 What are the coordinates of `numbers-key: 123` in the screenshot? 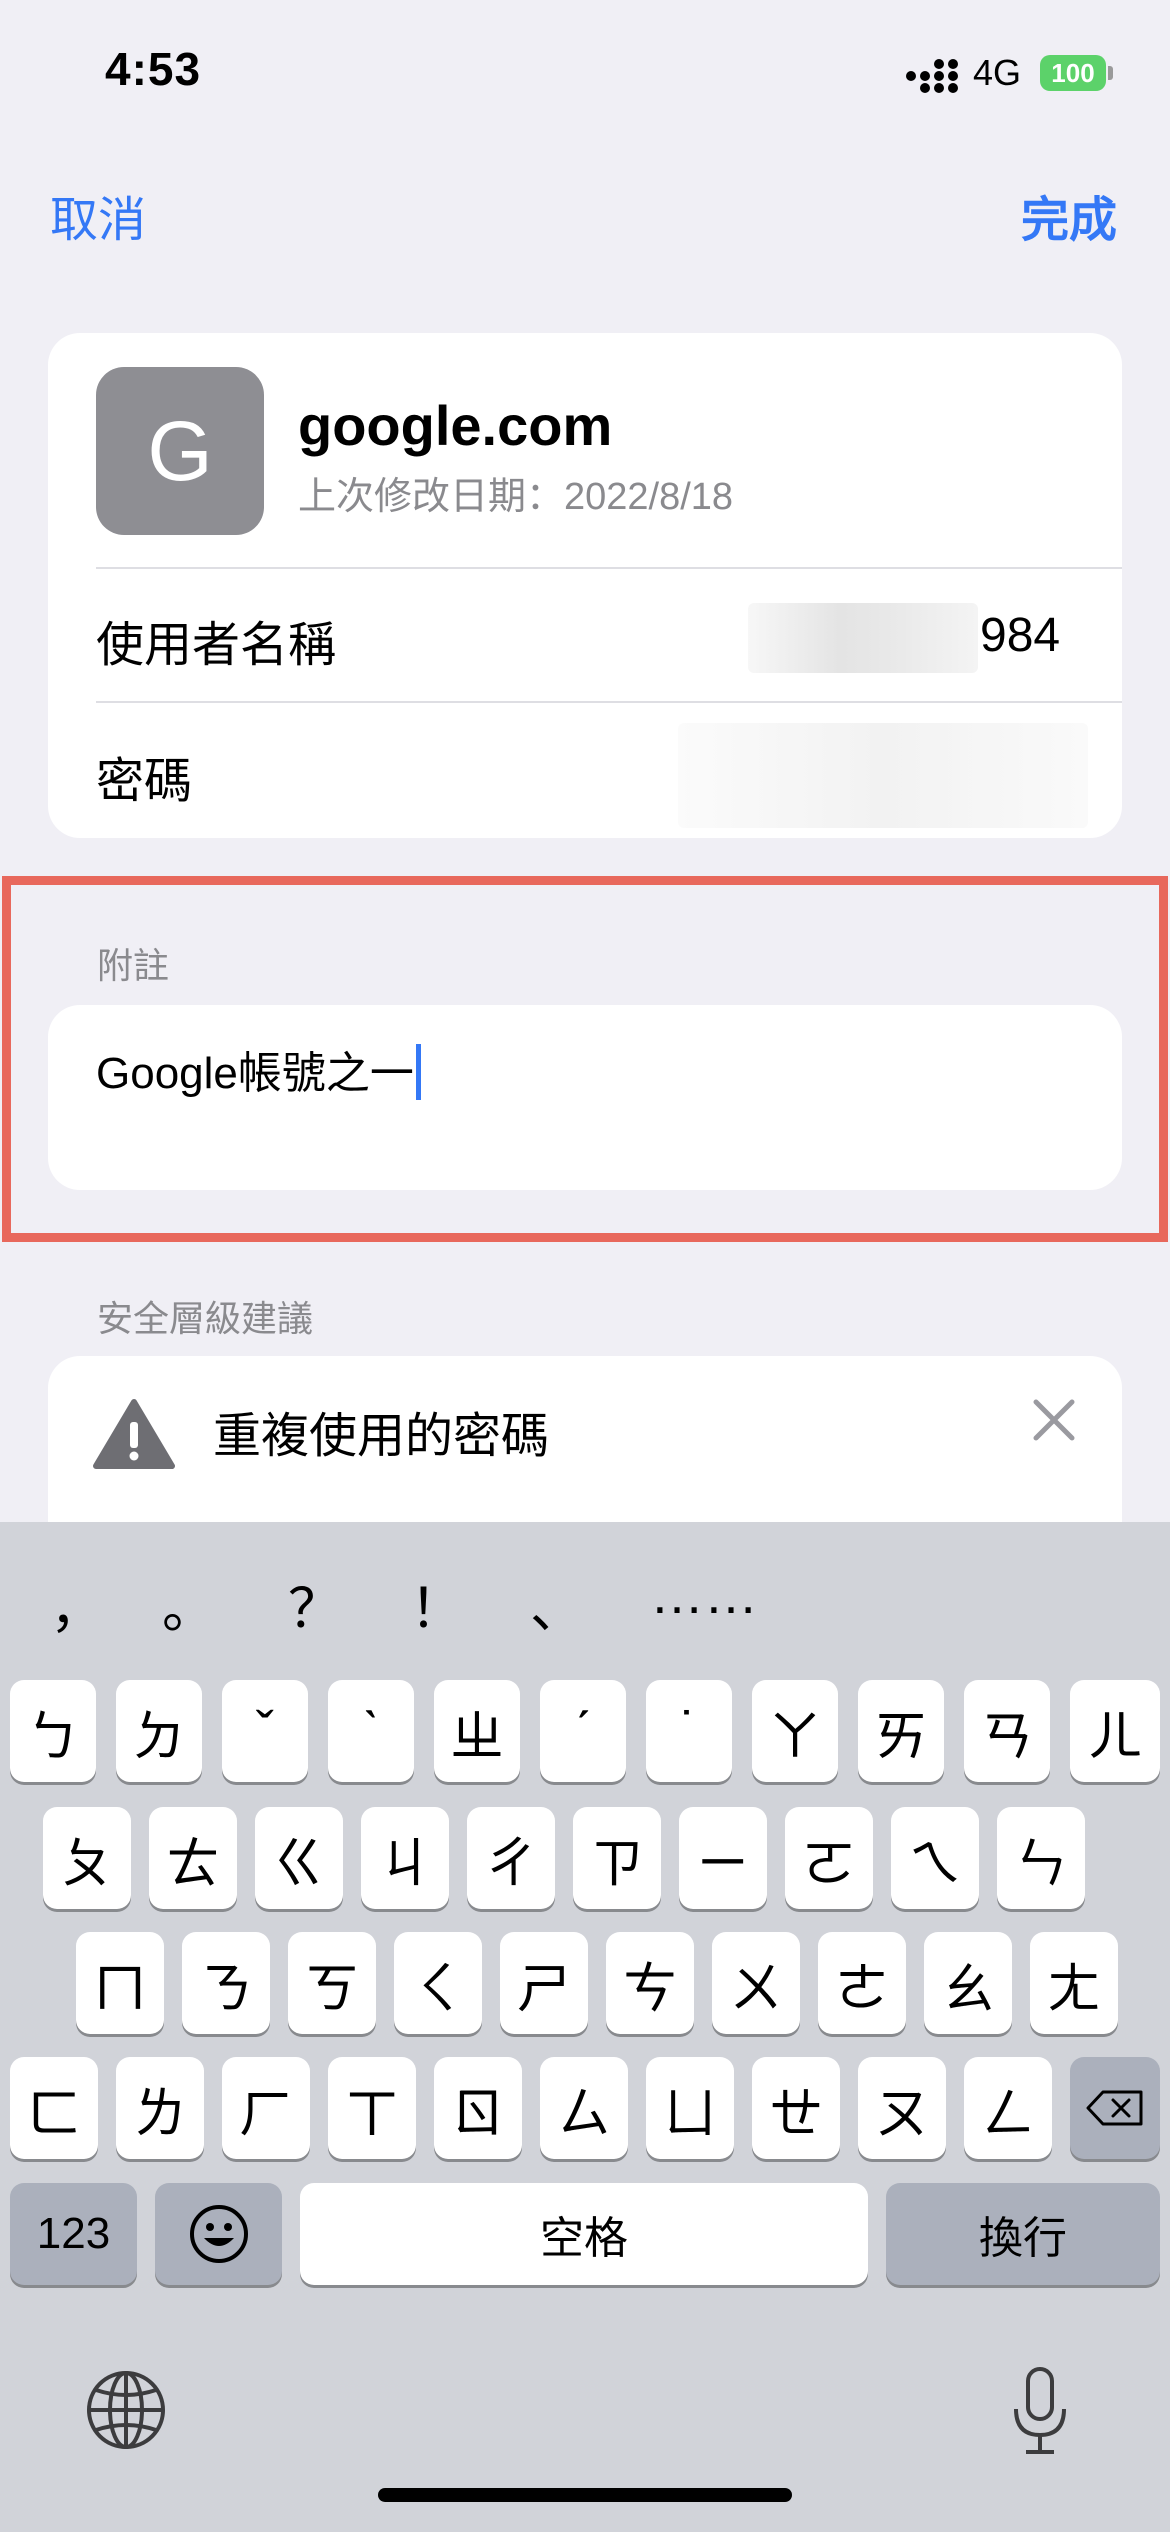 It's located at (73, 2234).